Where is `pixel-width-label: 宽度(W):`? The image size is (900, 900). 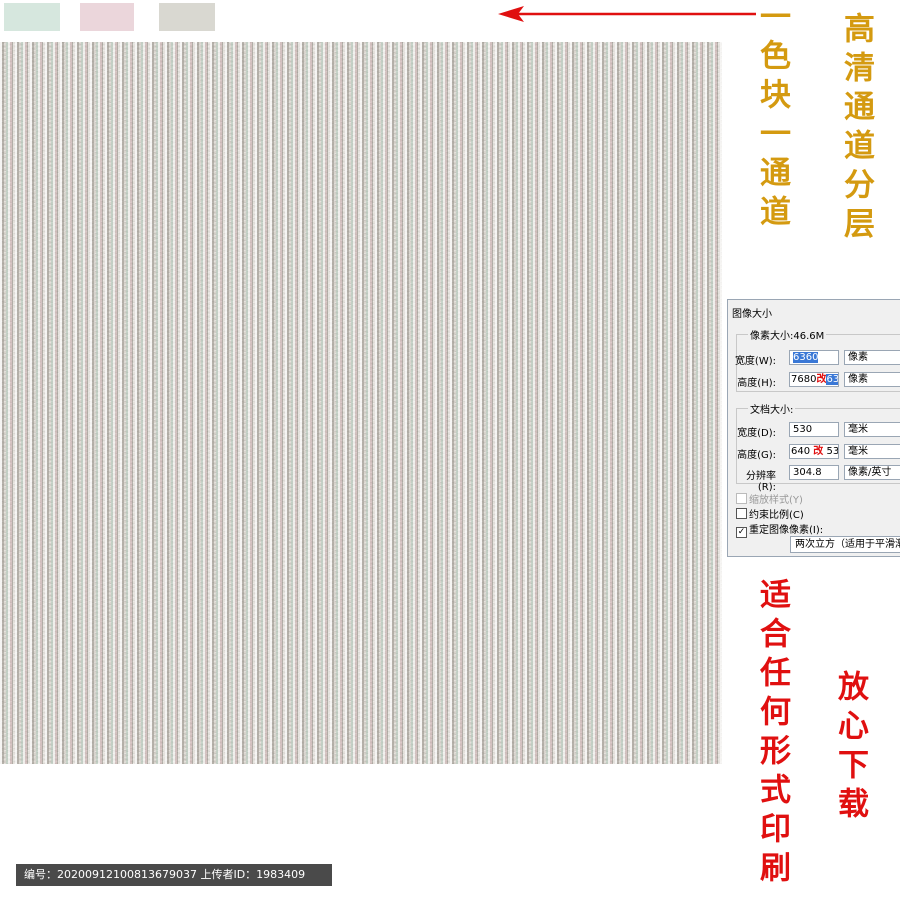
pixel-width-label: 宽度(W): is located at coordinates (755, 361).